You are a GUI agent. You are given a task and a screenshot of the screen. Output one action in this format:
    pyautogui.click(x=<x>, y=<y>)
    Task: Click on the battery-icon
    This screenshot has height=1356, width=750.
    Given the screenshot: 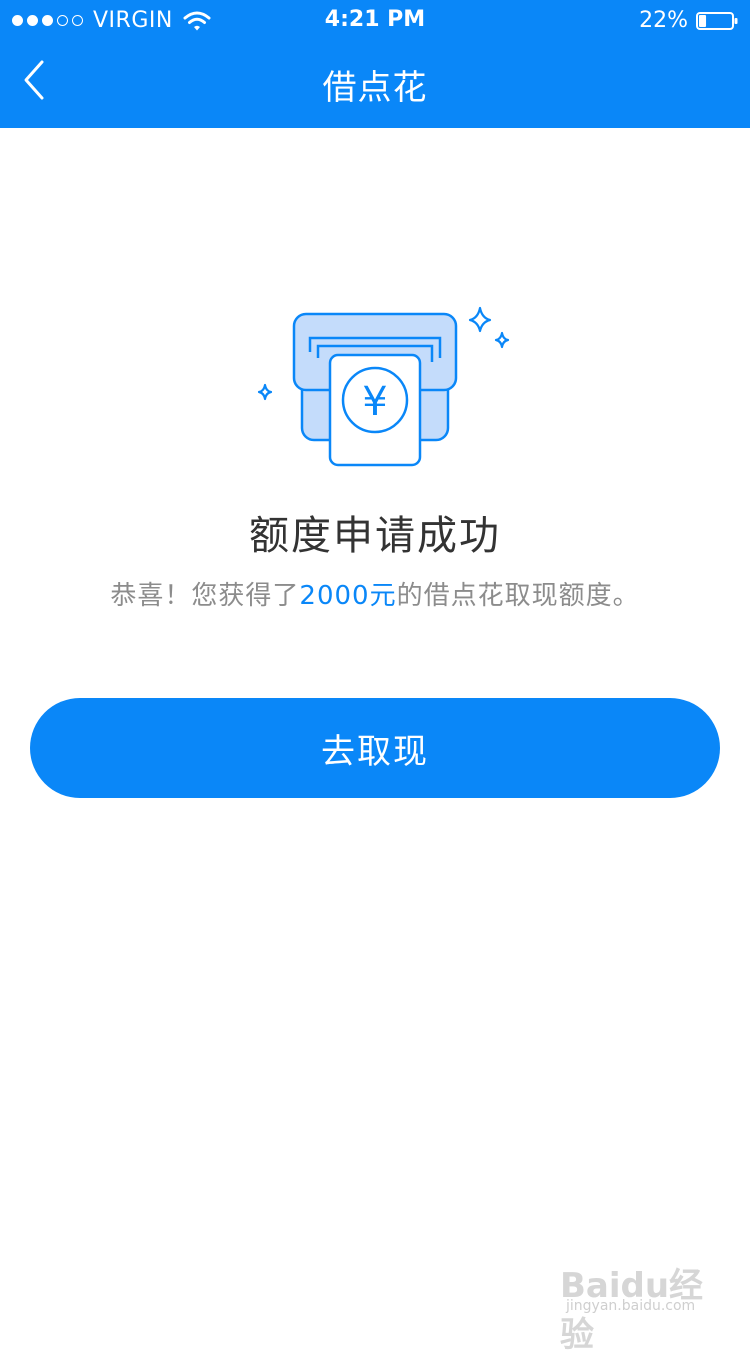 What is the action you would take?
    pyautogui.click(x=717, y=20)
    